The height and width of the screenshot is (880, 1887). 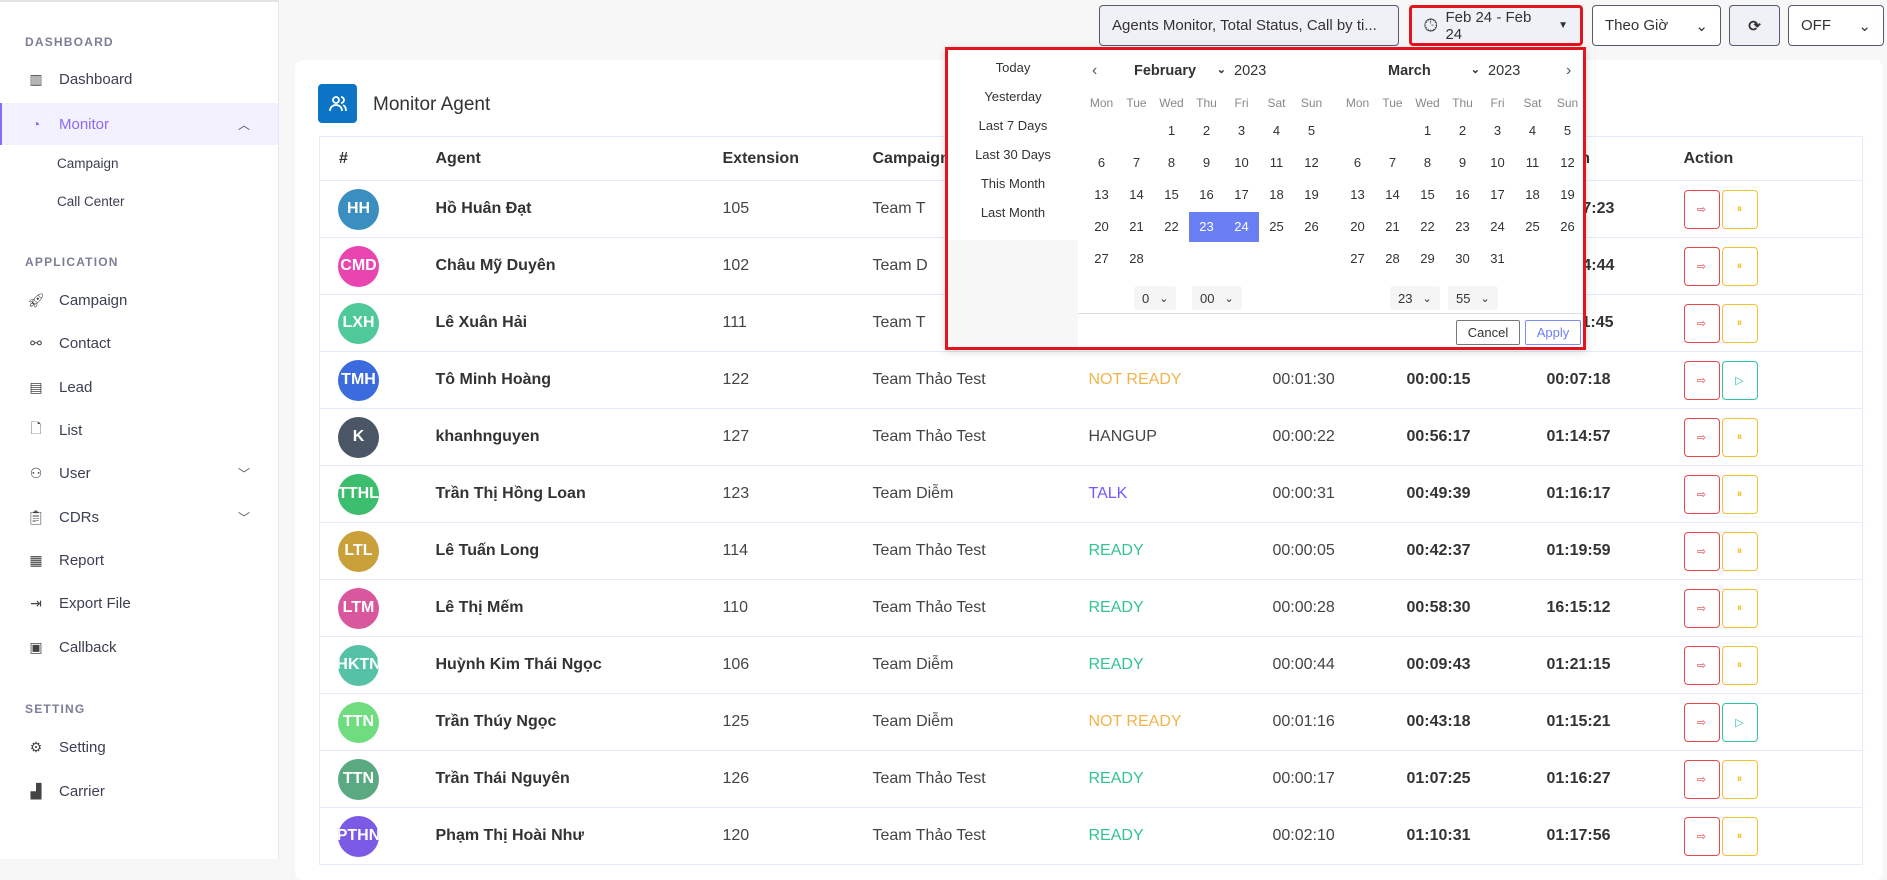 I want to click on day-cell: 25, so click(x=1276, y=227).